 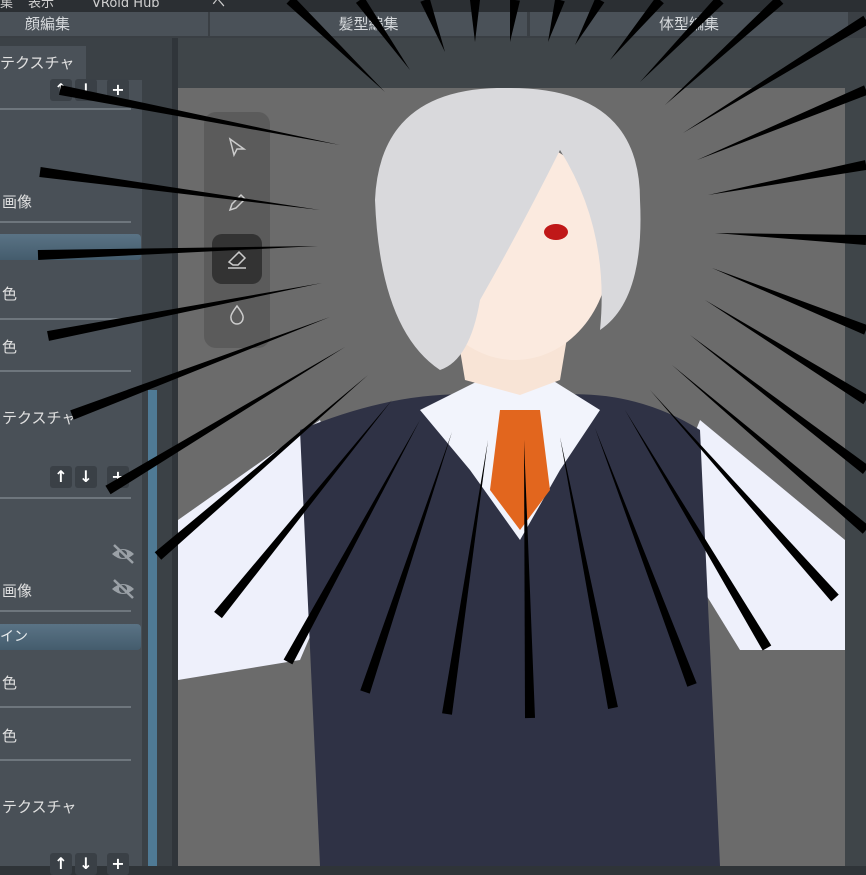 I want to click on tab-face: 顔編集, so click(x=104, y=24).